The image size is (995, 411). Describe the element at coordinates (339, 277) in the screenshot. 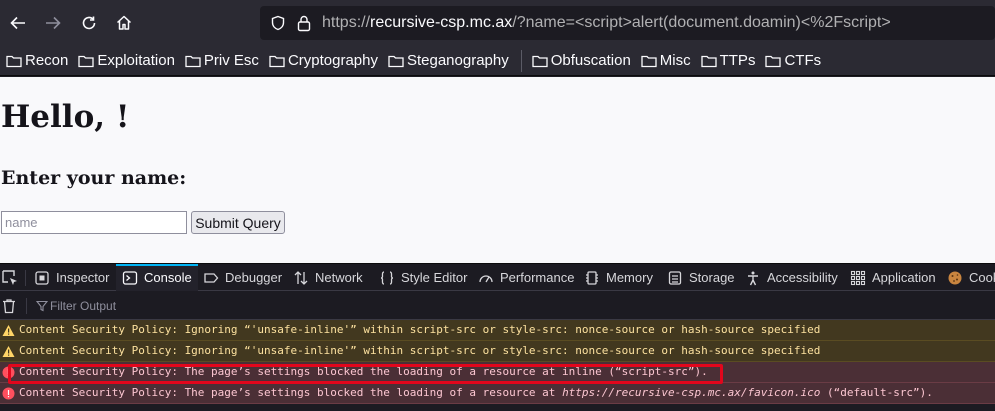

I see `tab-label: Network` at that location.